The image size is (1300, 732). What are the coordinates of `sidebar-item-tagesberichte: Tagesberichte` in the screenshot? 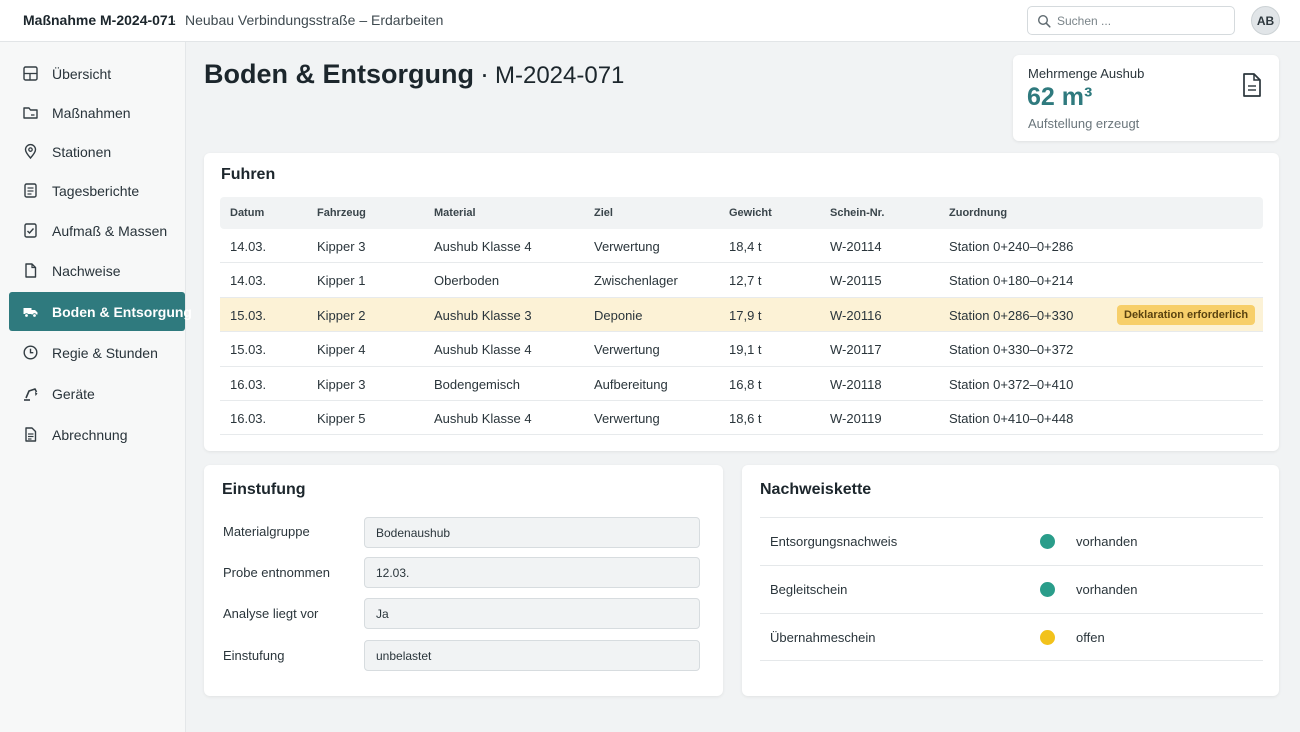 It's located at (97, 190).